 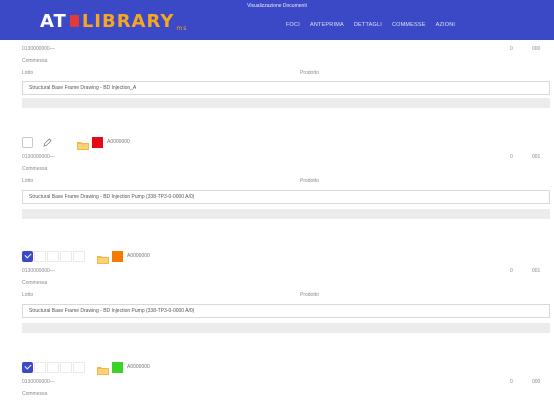 I want to click on nav-commesse: COMMESSE, so click(x=409, y=25).